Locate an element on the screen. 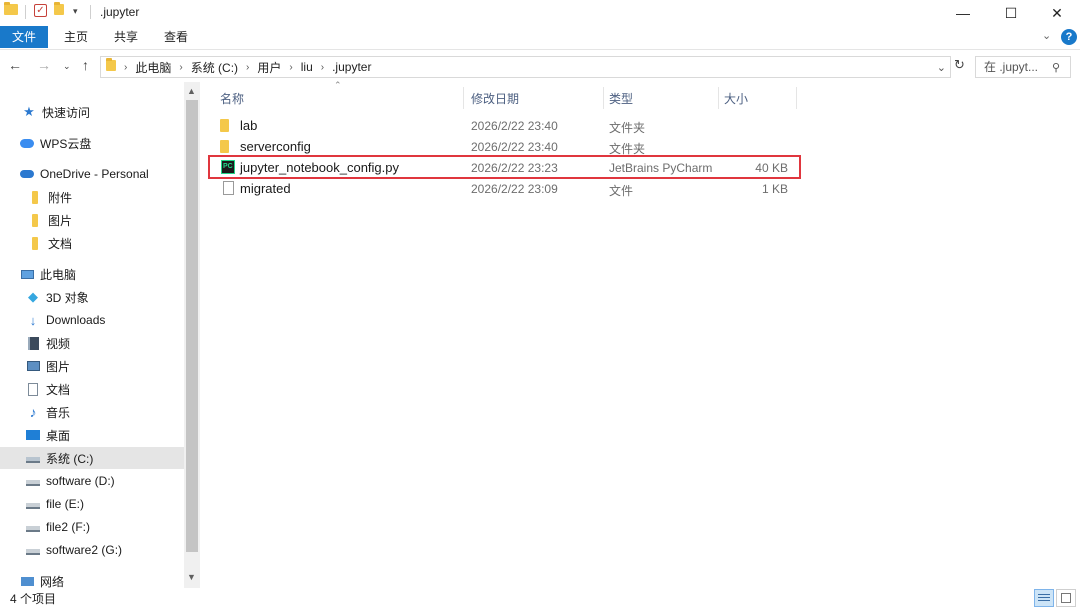 The height and width of the screenshot is (609, 1080). nav-onedrive-documents: 文档 is located at coordinates (92, 243).